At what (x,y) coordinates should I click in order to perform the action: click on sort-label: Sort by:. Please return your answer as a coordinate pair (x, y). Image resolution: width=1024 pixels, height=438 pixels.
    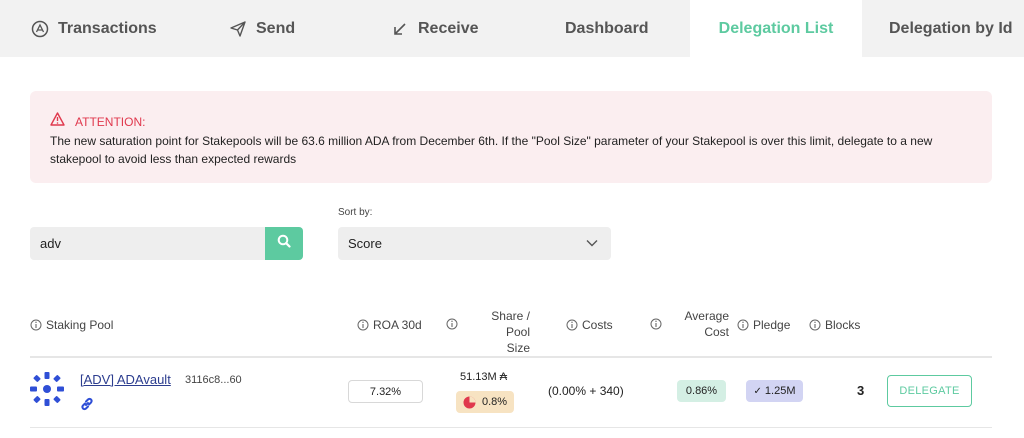
    Looking at the image, I should click on (355, 212).